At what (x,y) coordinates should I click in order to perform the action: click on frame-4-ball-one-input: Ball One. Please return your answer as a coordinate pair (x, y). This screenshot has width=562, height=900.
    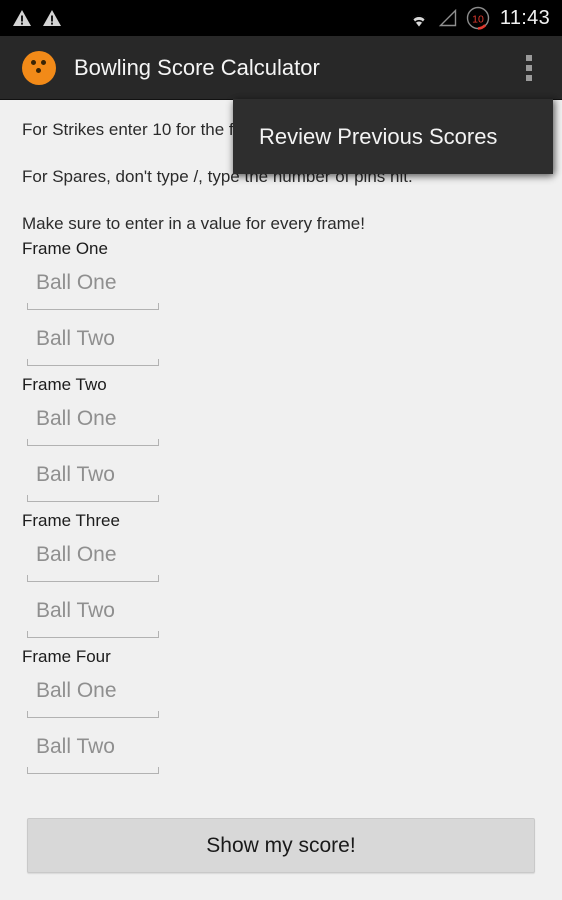
    Looking at the image, I should click on (93, 696).